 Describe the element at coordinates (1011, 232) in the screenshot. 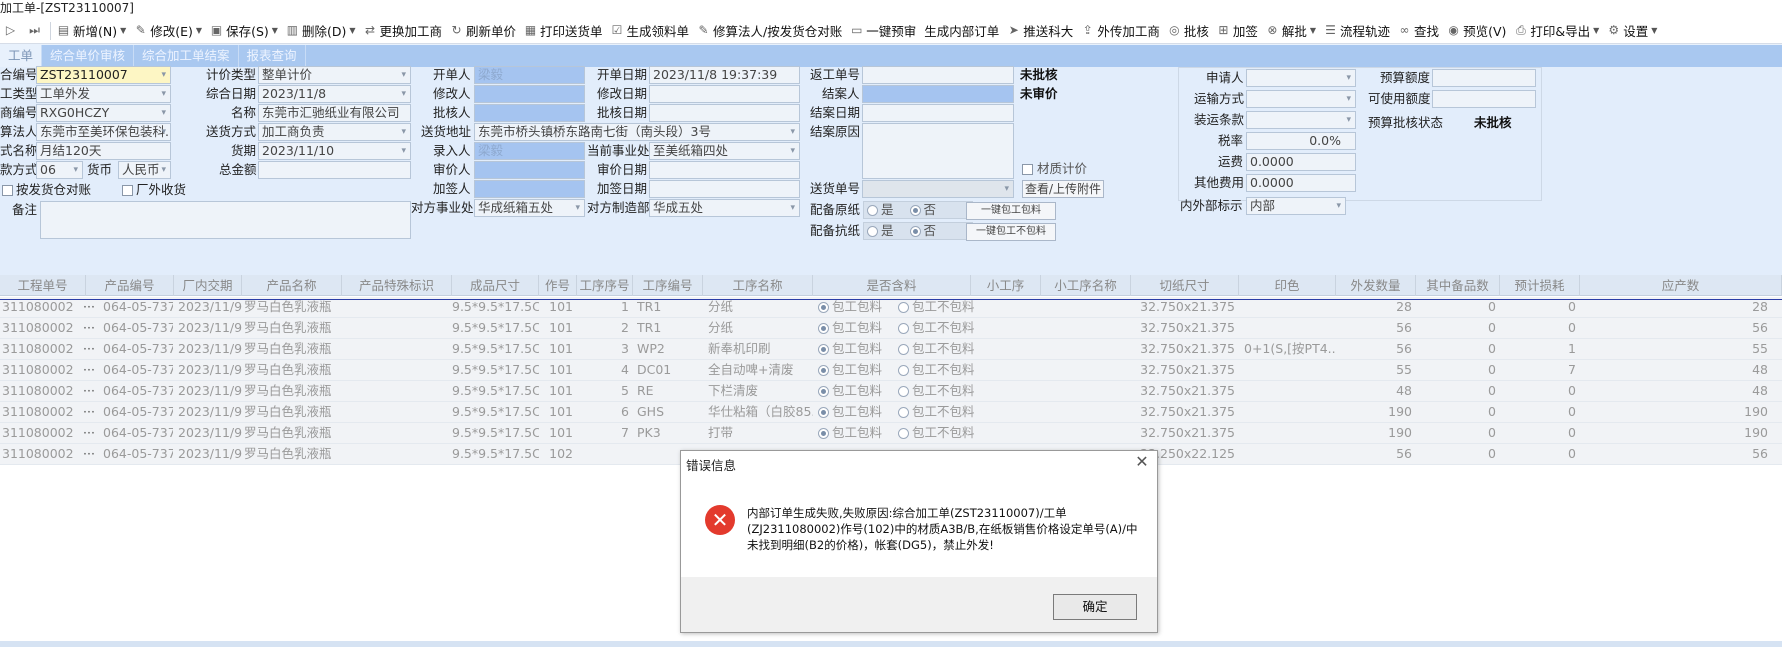

I see `exclude-material-button: 一键包工不包料` at that location.